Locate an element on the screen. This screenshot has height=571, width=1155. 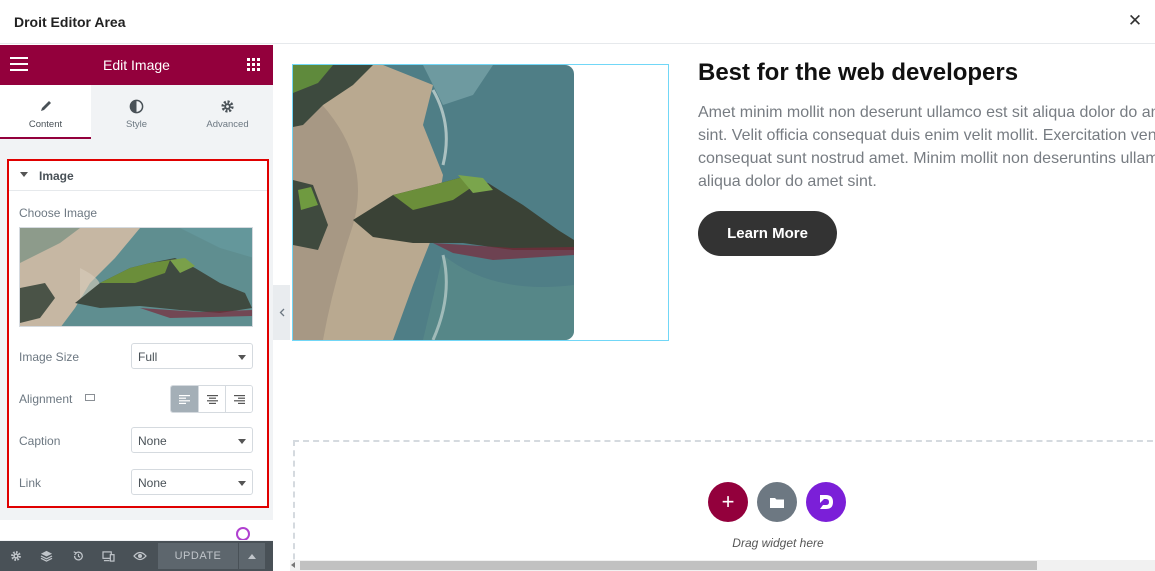
tab-content-label: Content is located at coordinates (45, 124).